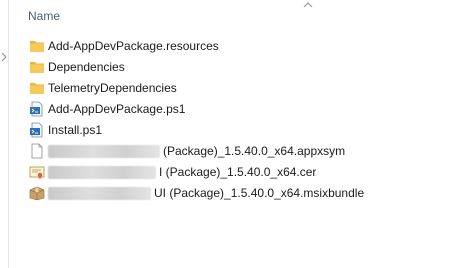  I want to click on file-name: TelemetryDependencies, so click(112, 88).